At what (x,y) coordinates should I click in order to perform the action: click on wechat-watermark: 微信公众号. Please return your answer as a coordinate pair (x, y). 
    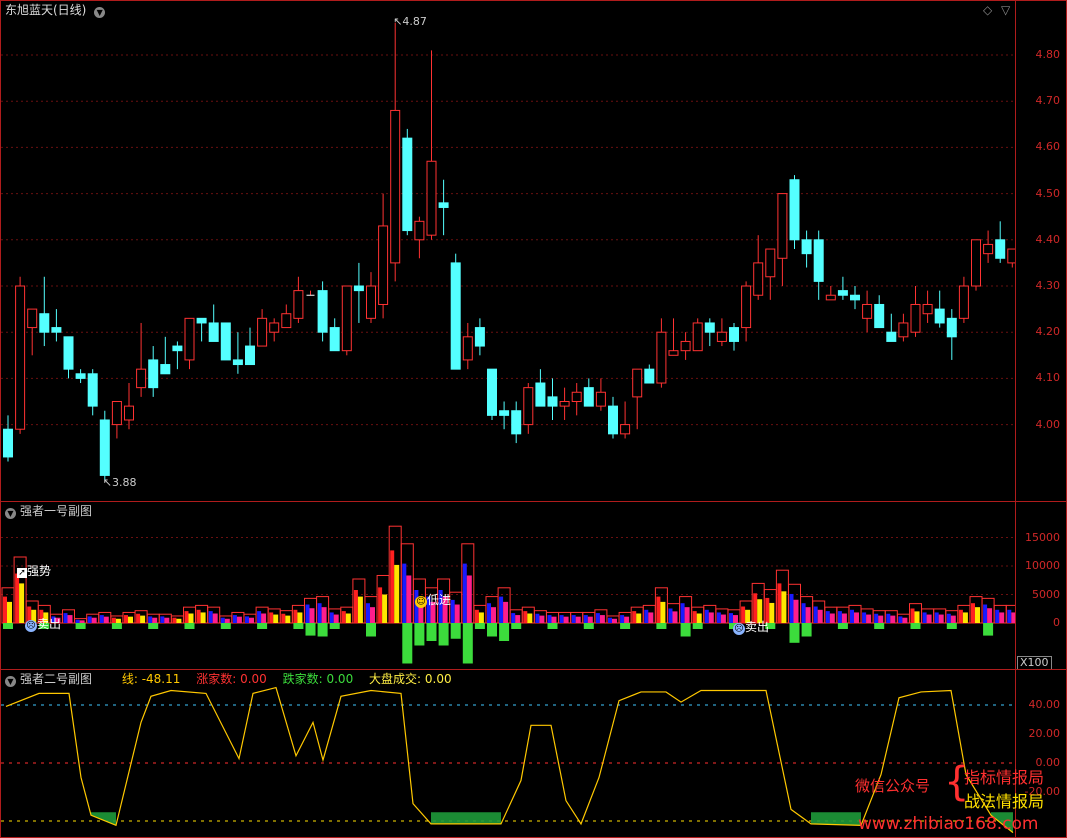
    Looking at the image, I should click on (893, 786).